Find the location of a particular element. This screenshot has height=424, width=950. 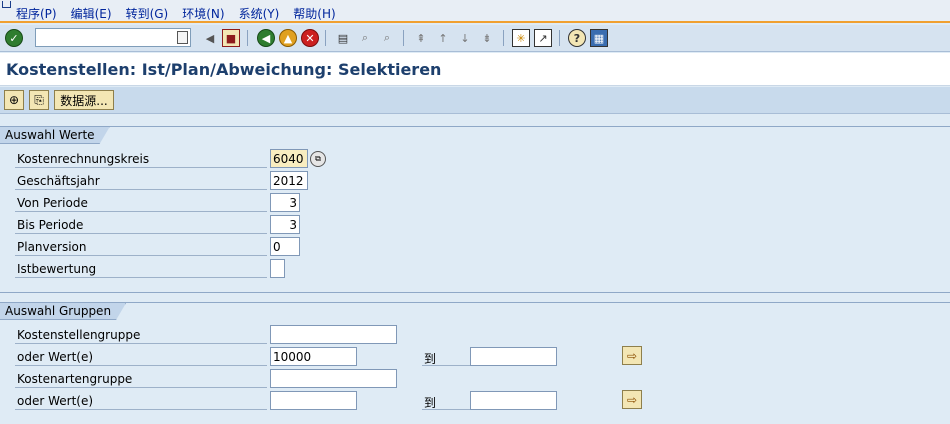

cost-element-to-input is located at coordinates (513, 400).